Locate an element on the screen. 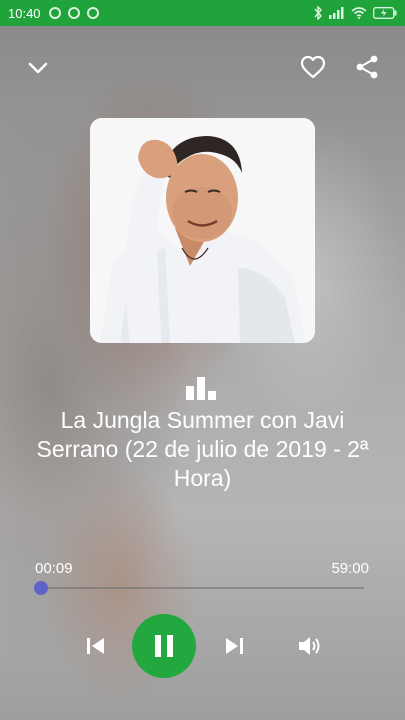 The image size is (405, 720). skip-next-icon is located at coordinates (234, 646).